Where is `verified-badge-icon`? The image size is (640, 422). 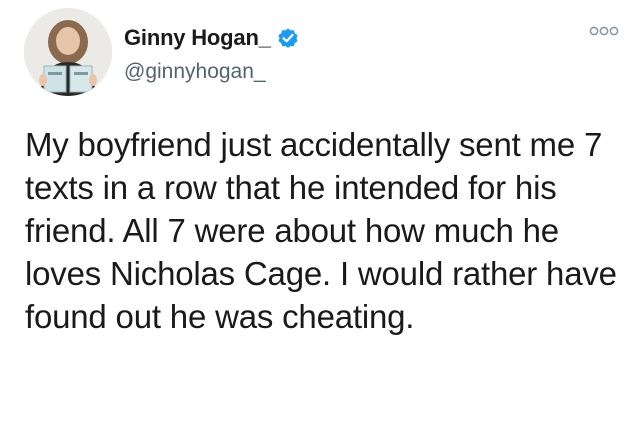
verified-badge-icon is located at coordinates (288, 38).